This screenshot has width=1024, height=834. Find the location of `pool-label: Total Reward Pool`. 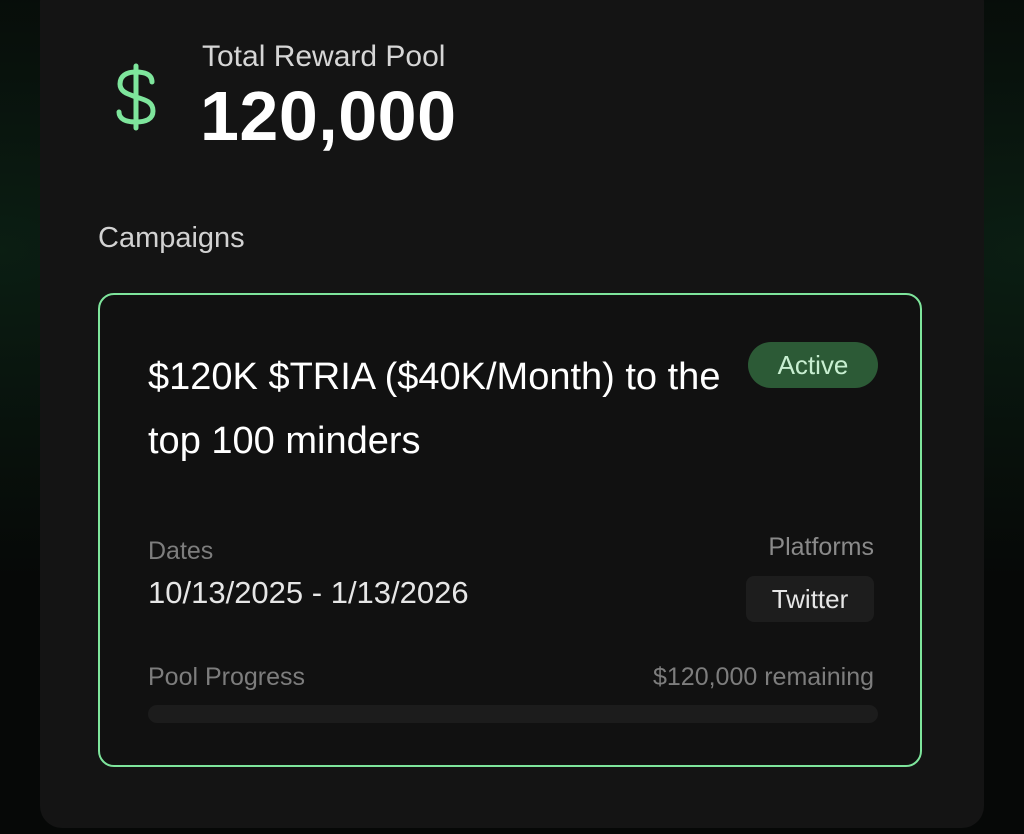

pool-label: Total Reward Pool is located at coordinates (324, 56).